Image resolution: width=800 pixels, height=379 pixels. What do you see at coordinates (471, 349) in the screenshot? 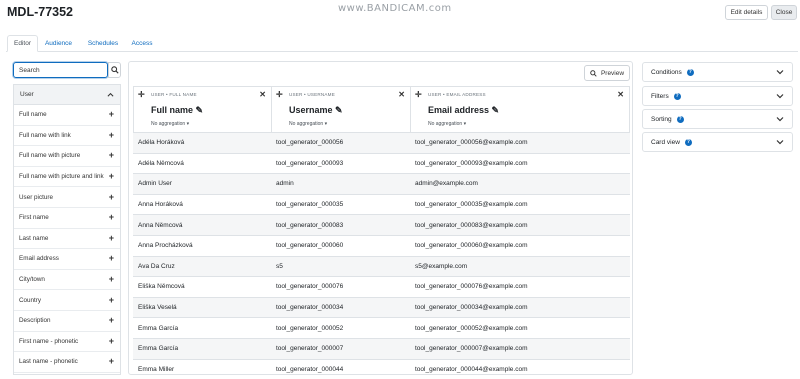
I see `table-cell: tool_generator_000007@example.com` at bounding box center [471, 349].